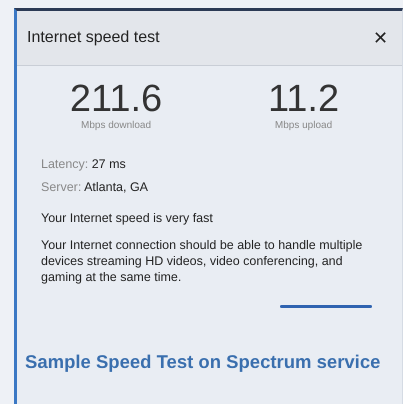 The height and width of the screenshot is (404, 403). I want to click on speed-unit-label: Mbps download, so click(116, 126).